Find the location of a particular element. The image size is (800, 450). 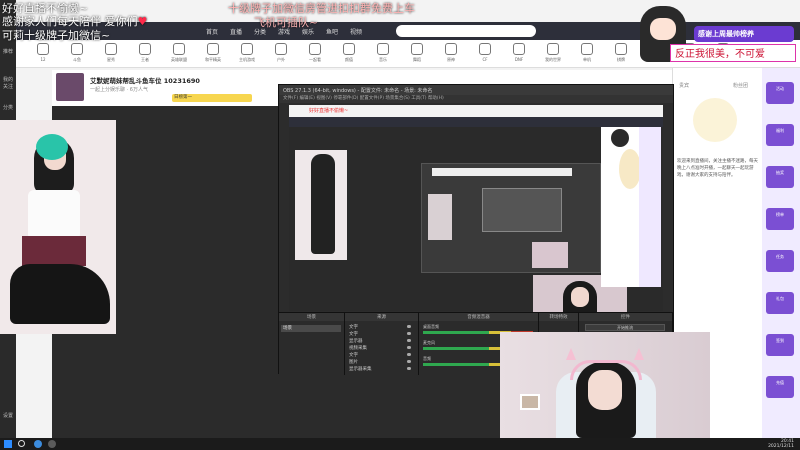

rail-item-follow: 我的关注 is located at coordinates (8, 86).